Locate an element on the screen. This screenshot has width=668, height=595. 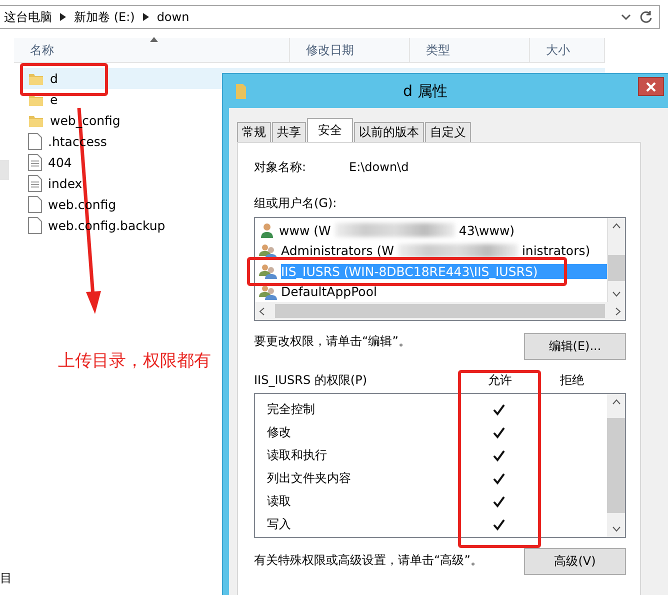
user-name: www (W is located at coordinates (305, 230).